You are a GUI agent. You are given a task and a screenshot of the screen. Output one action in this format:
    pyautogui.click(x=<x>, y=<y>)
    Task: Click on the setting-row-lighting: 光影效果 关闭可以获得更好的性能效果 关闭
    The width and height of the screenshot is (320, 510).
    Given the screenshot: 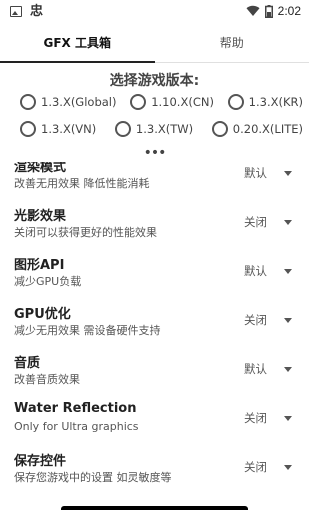 What is the action you would take?
    pyautogui.click(x=154, y=221)
    